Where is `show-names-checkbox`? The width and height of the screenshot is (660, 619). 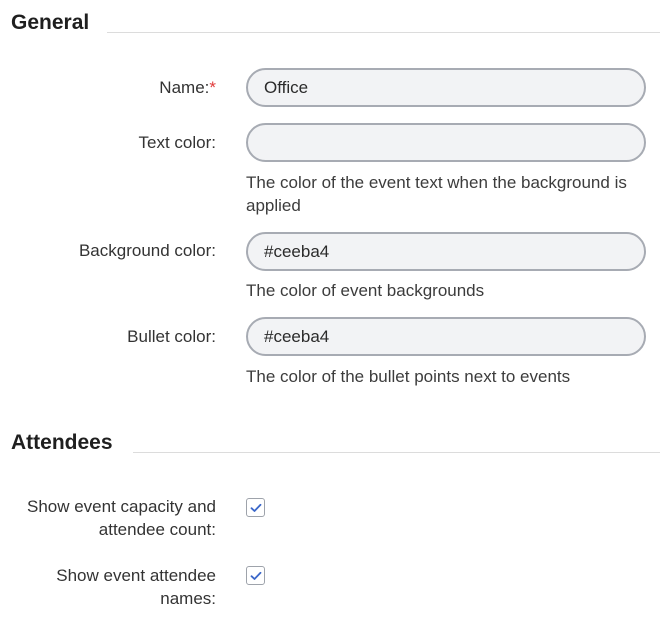 show-names-checkbox is located at coordinates (255, 575).